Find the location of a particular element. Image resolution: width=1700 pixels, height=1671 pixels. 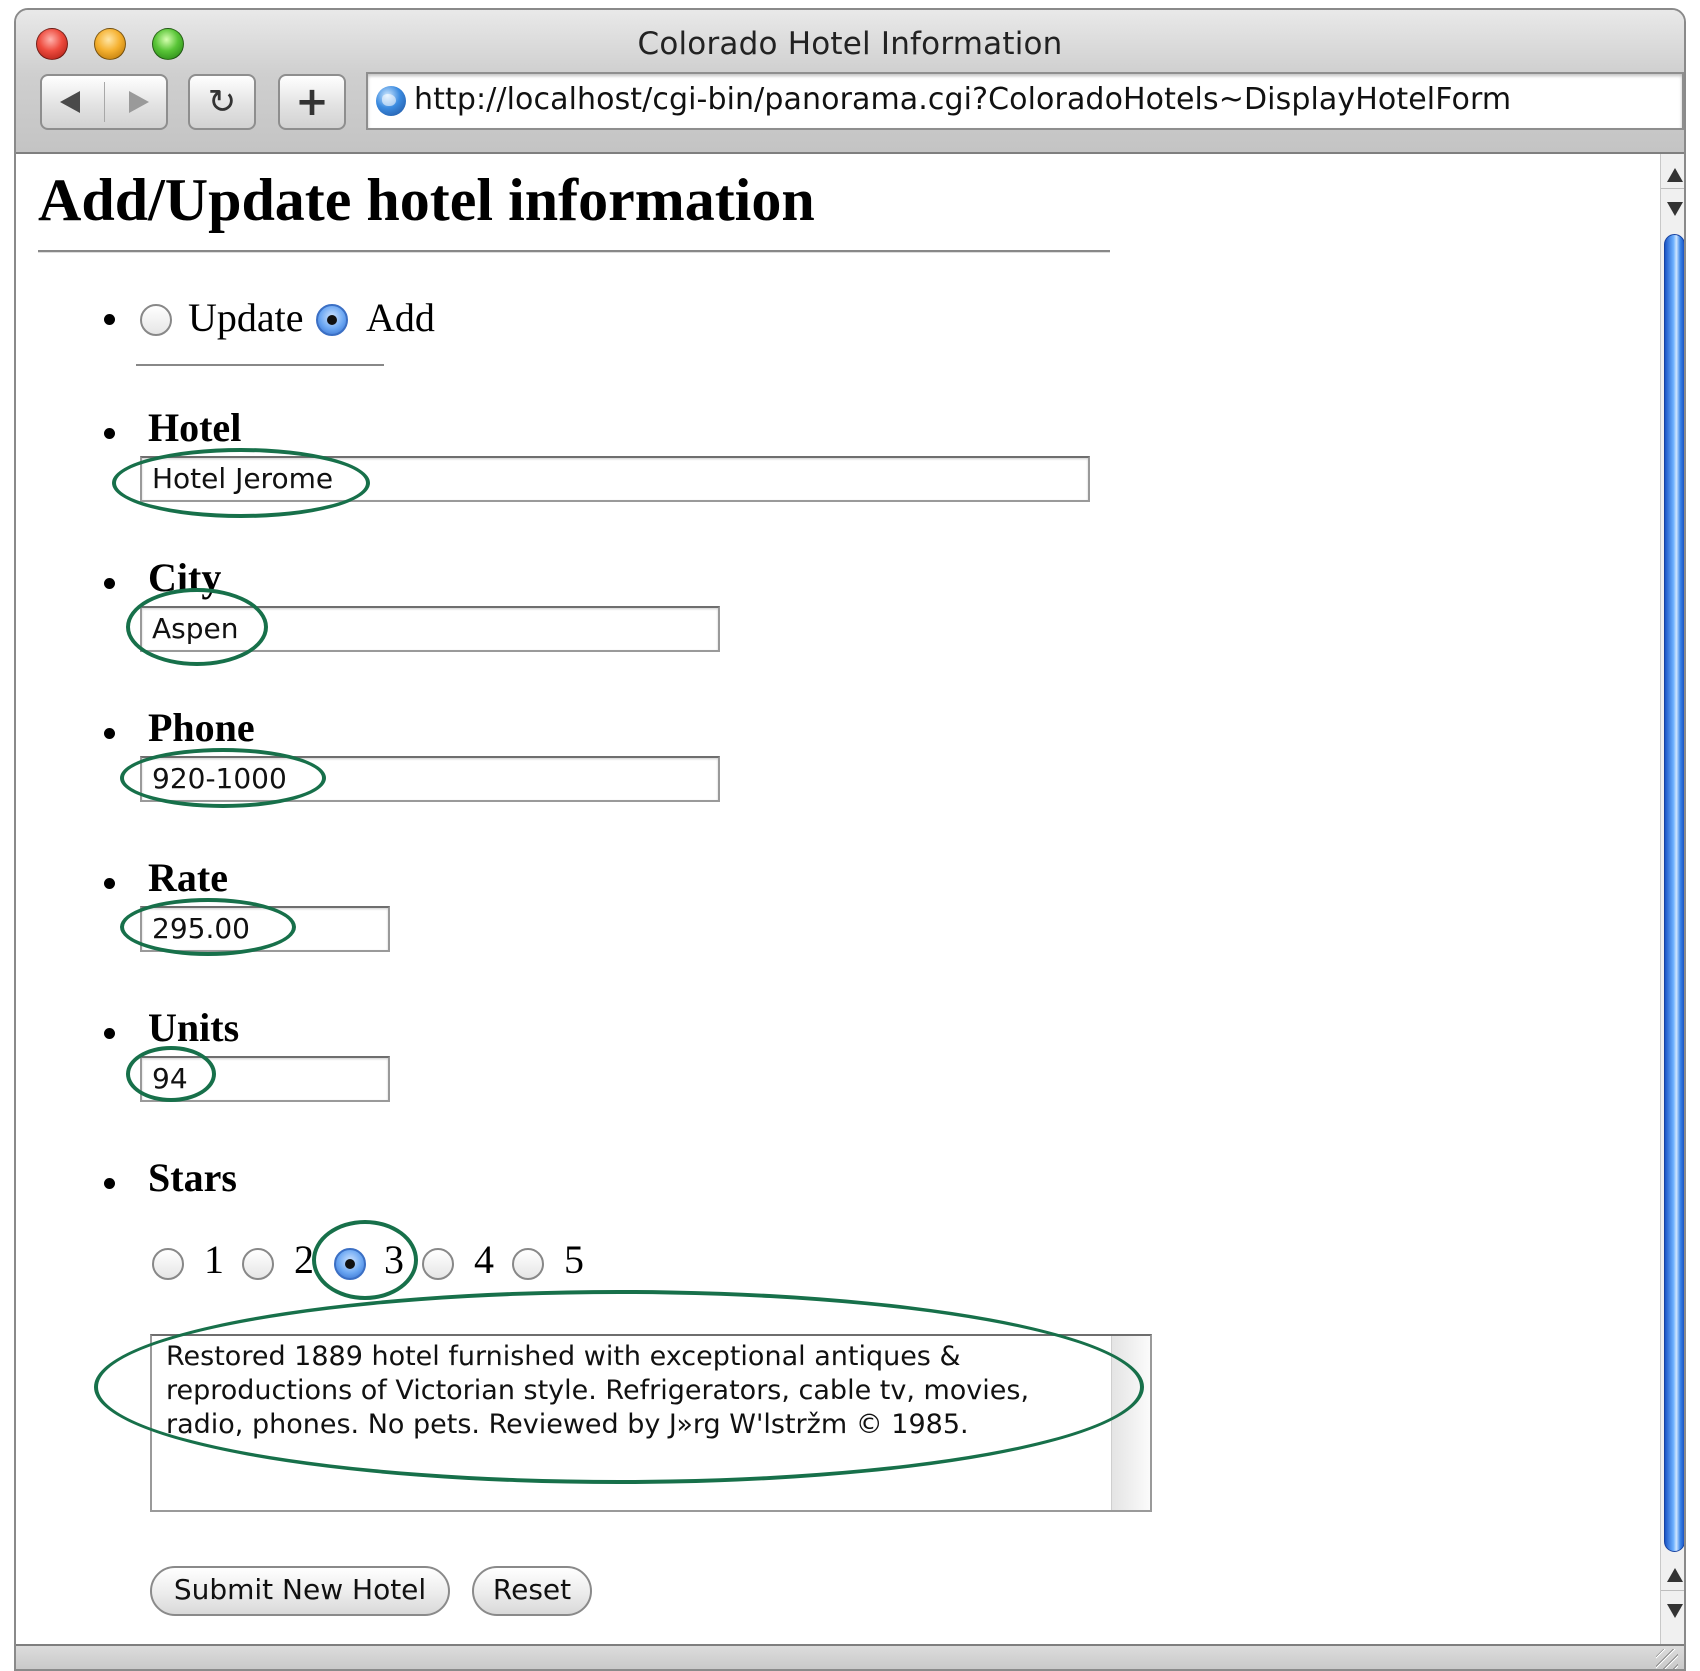

resize-grip-icon is located at coordinates (1667, 1659).